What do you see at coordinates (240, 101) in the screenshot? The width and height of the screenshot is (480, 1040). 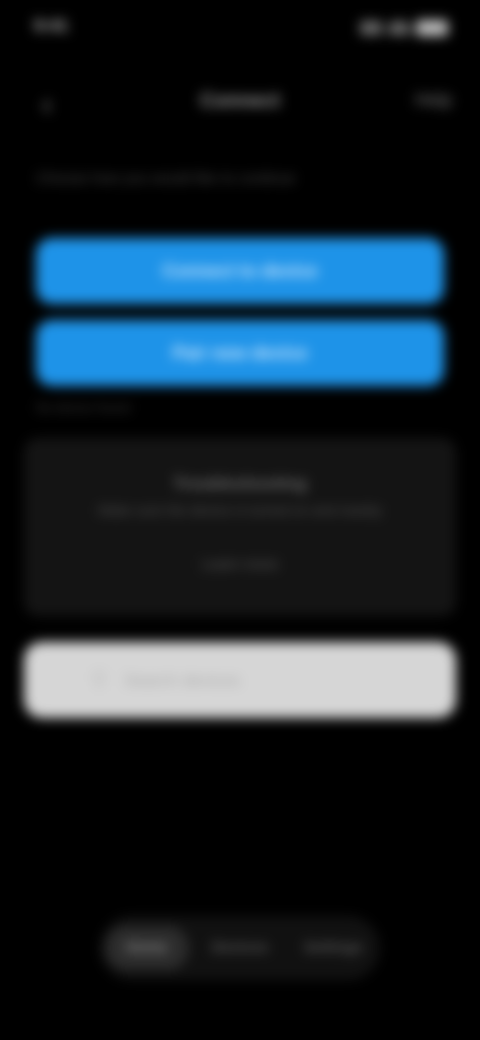 I see `page-title: Connect` at bounding box center [240, 101].